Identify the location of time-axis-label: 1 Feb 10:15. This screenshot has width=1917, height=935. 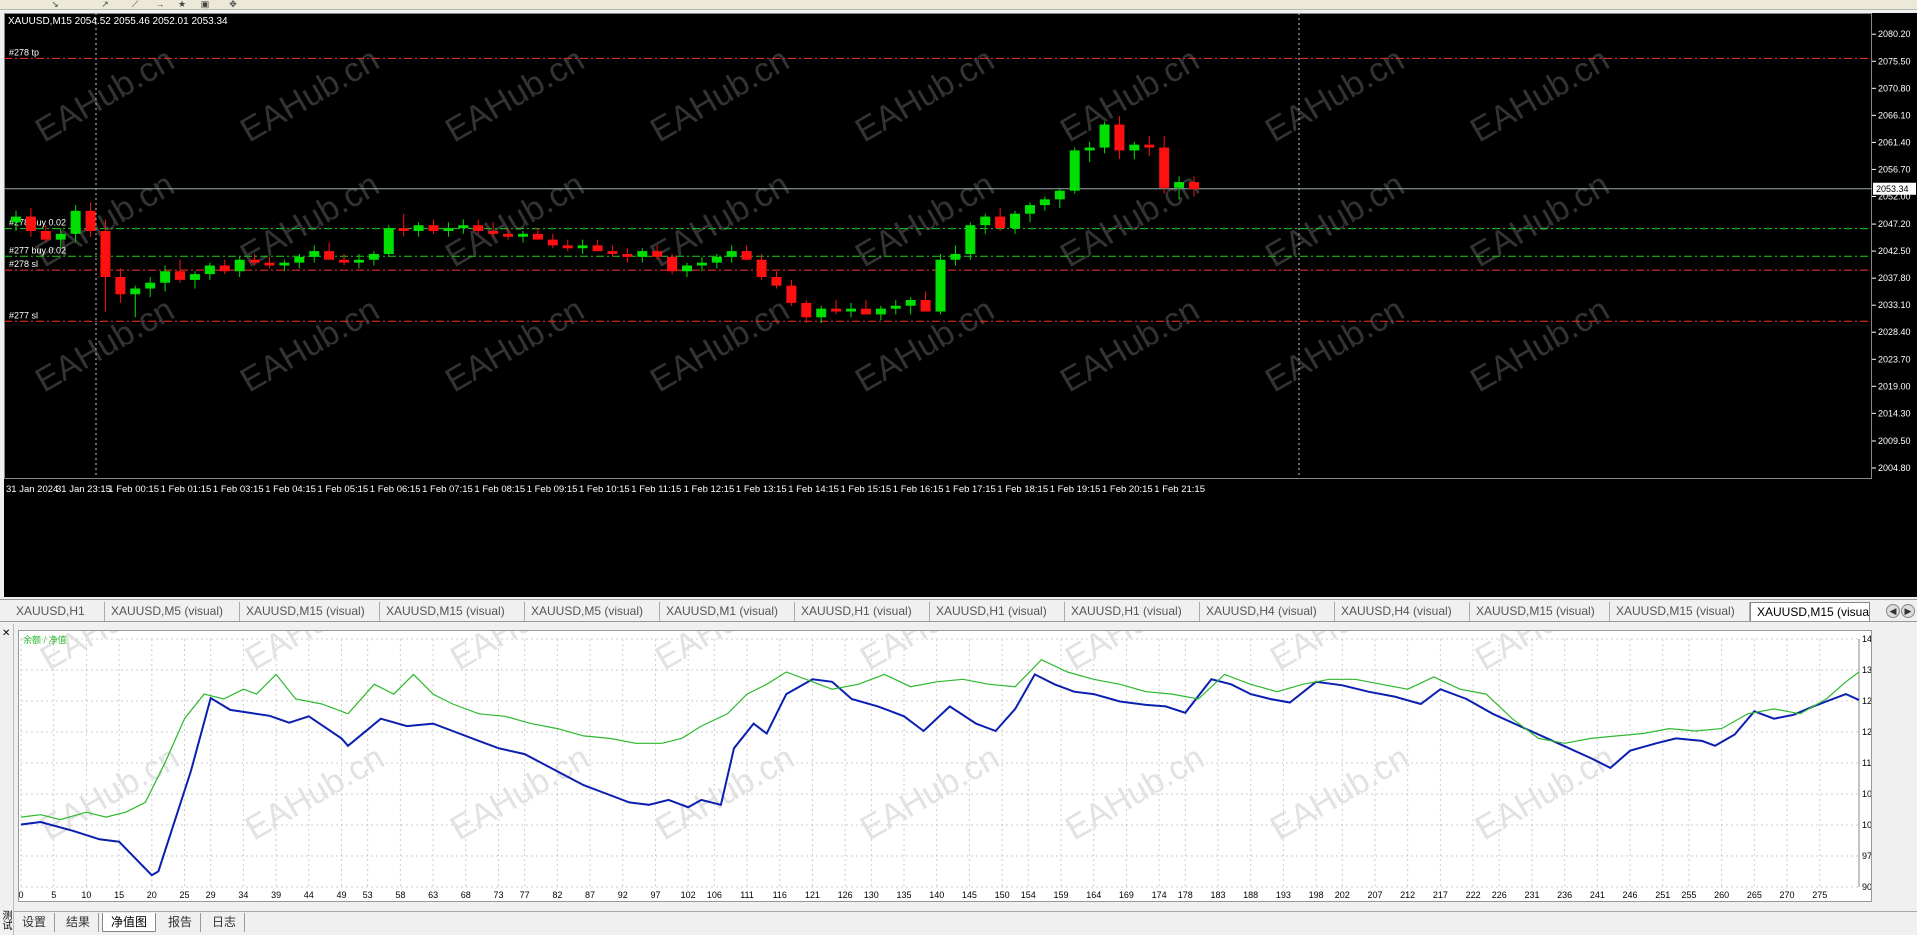
(604, 489).